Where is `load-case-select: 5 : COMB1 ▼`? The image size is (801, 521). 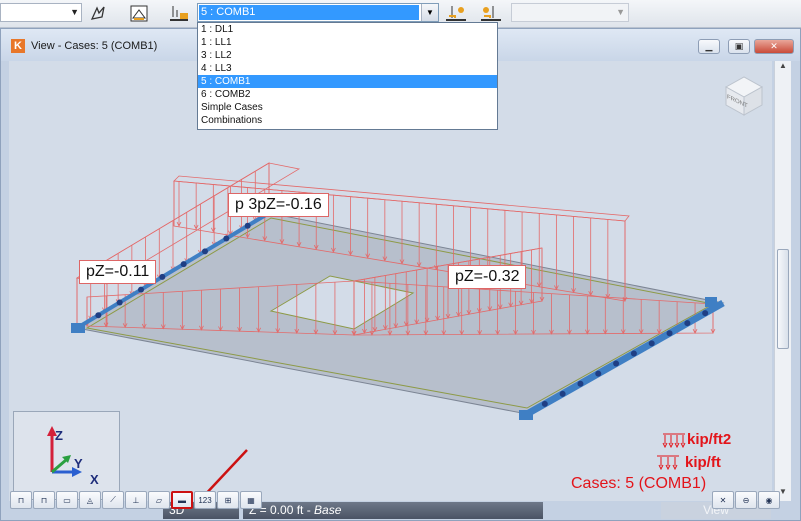
load-case-select: 5 : COMB1 ▼ is located at coordinates (318, 12).